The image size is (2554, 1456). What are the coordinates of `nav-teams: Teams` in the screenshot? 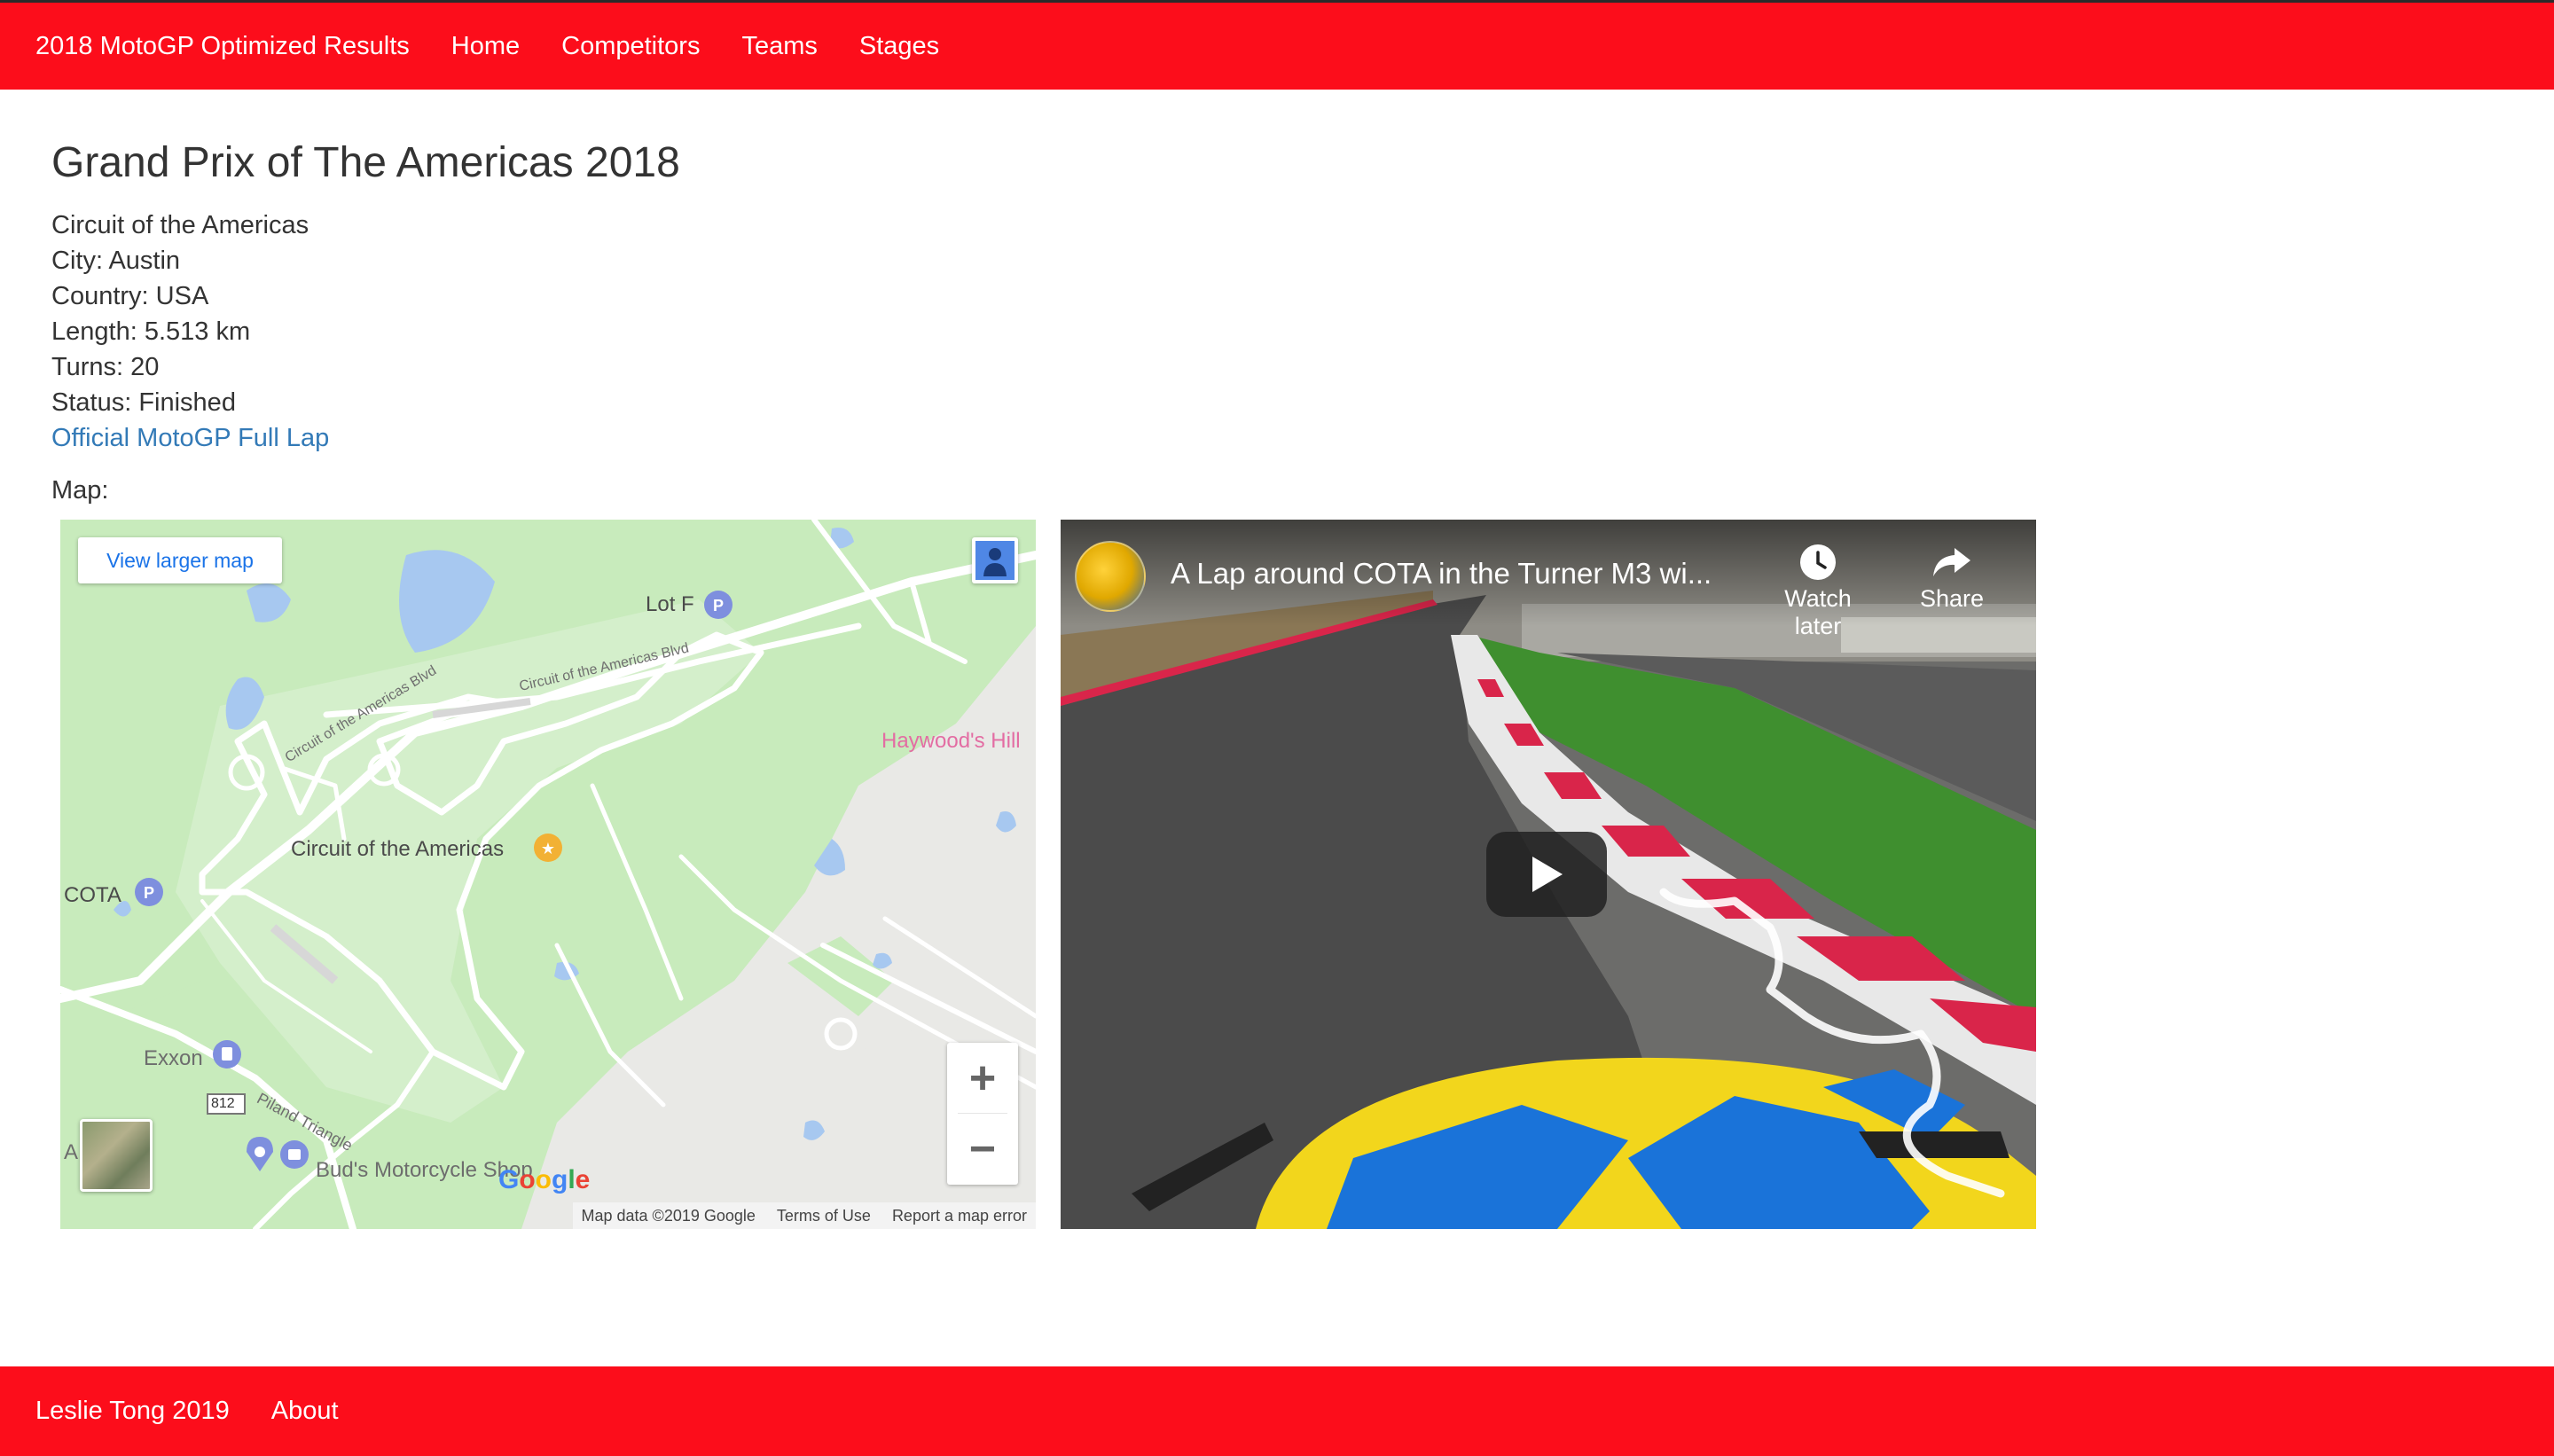 It's located at (779, 46).